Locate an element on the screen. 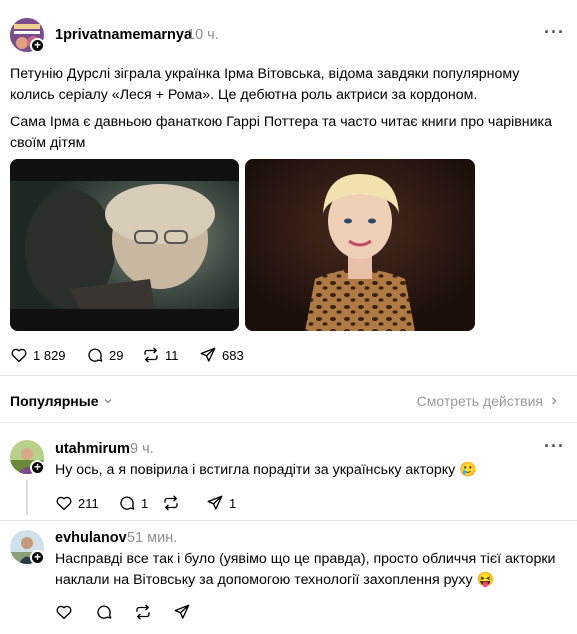 This screenshot has height=634, width=577. reply-button is located at coordinates (104, 612).